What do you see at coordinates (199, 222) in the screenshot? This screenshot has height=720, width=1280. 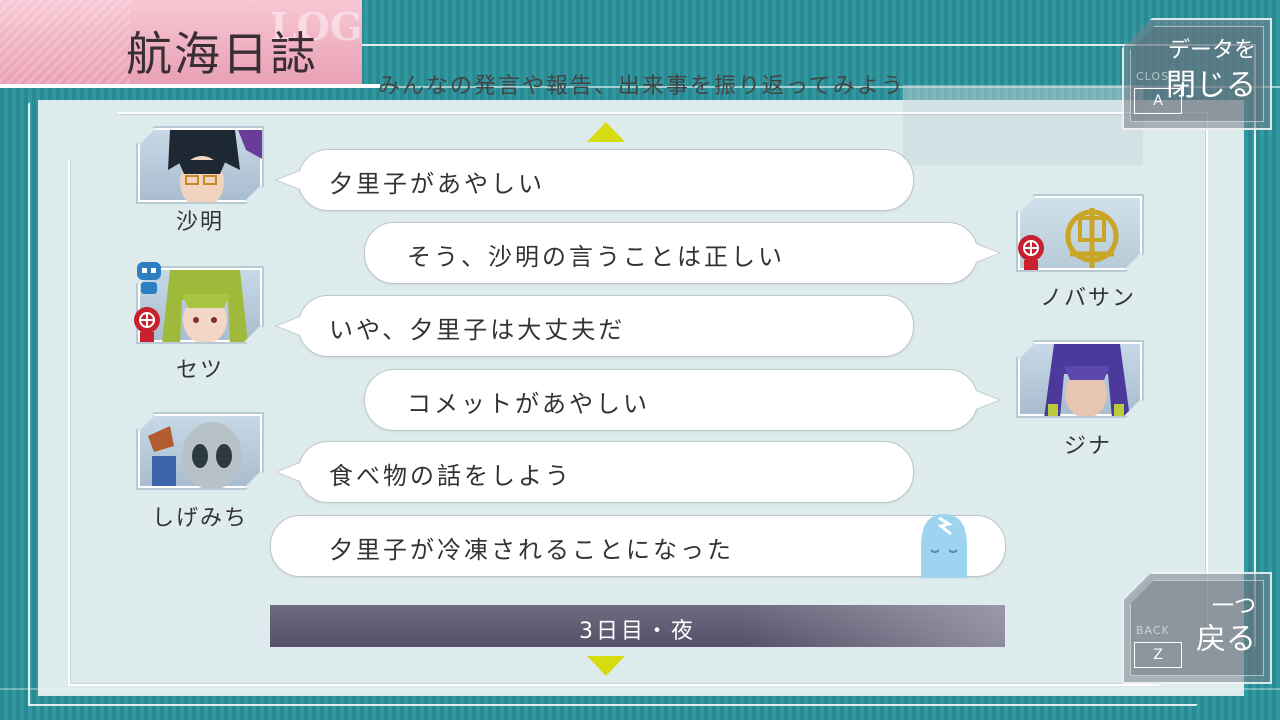 I see `speaker-name: 沙明` at bounding box center [199, 222].